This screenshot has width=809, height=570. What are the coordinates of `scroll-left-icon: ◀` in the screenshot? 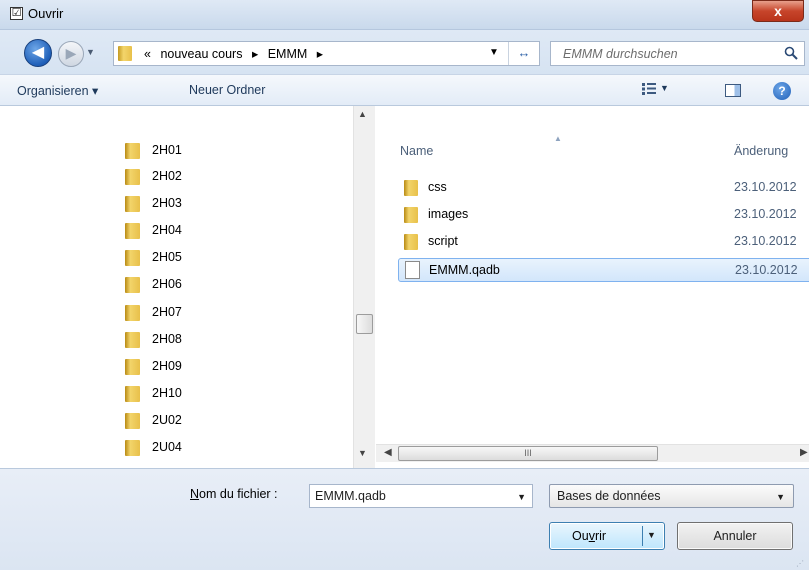 It's located at (388, 452).